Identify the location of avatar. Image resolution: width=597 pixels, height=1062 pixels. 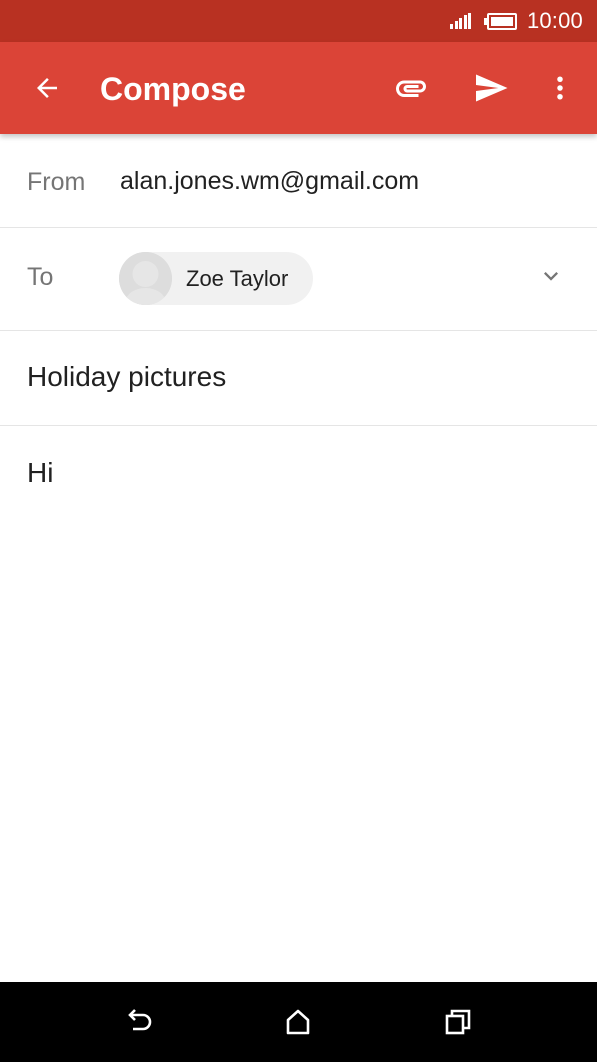
(145, 278).